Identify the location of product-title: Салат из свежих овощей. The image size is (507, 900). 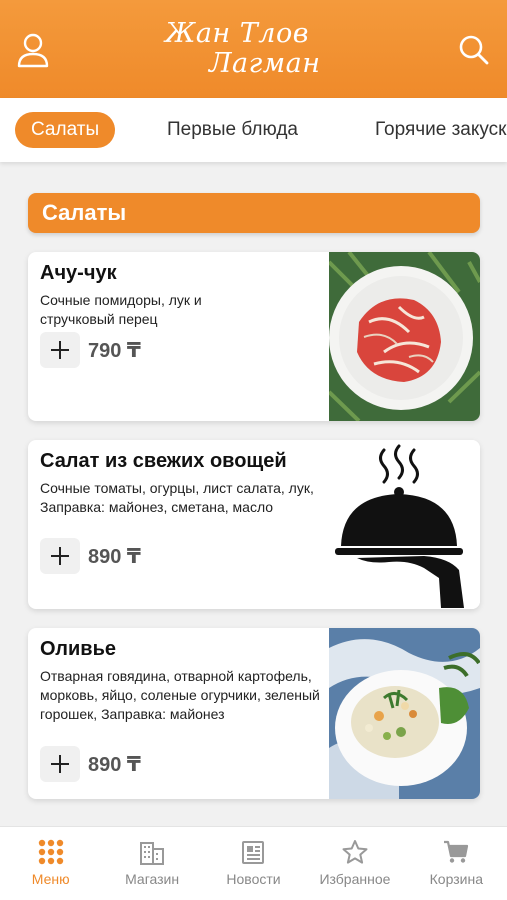
(163, 461).